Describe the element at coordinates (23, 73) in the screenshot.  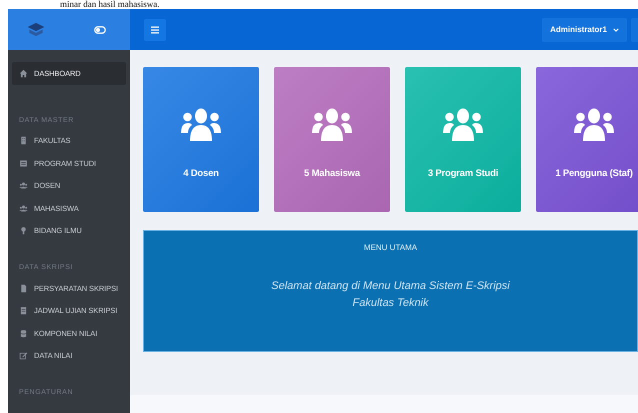
I see `home-icon` at that location.